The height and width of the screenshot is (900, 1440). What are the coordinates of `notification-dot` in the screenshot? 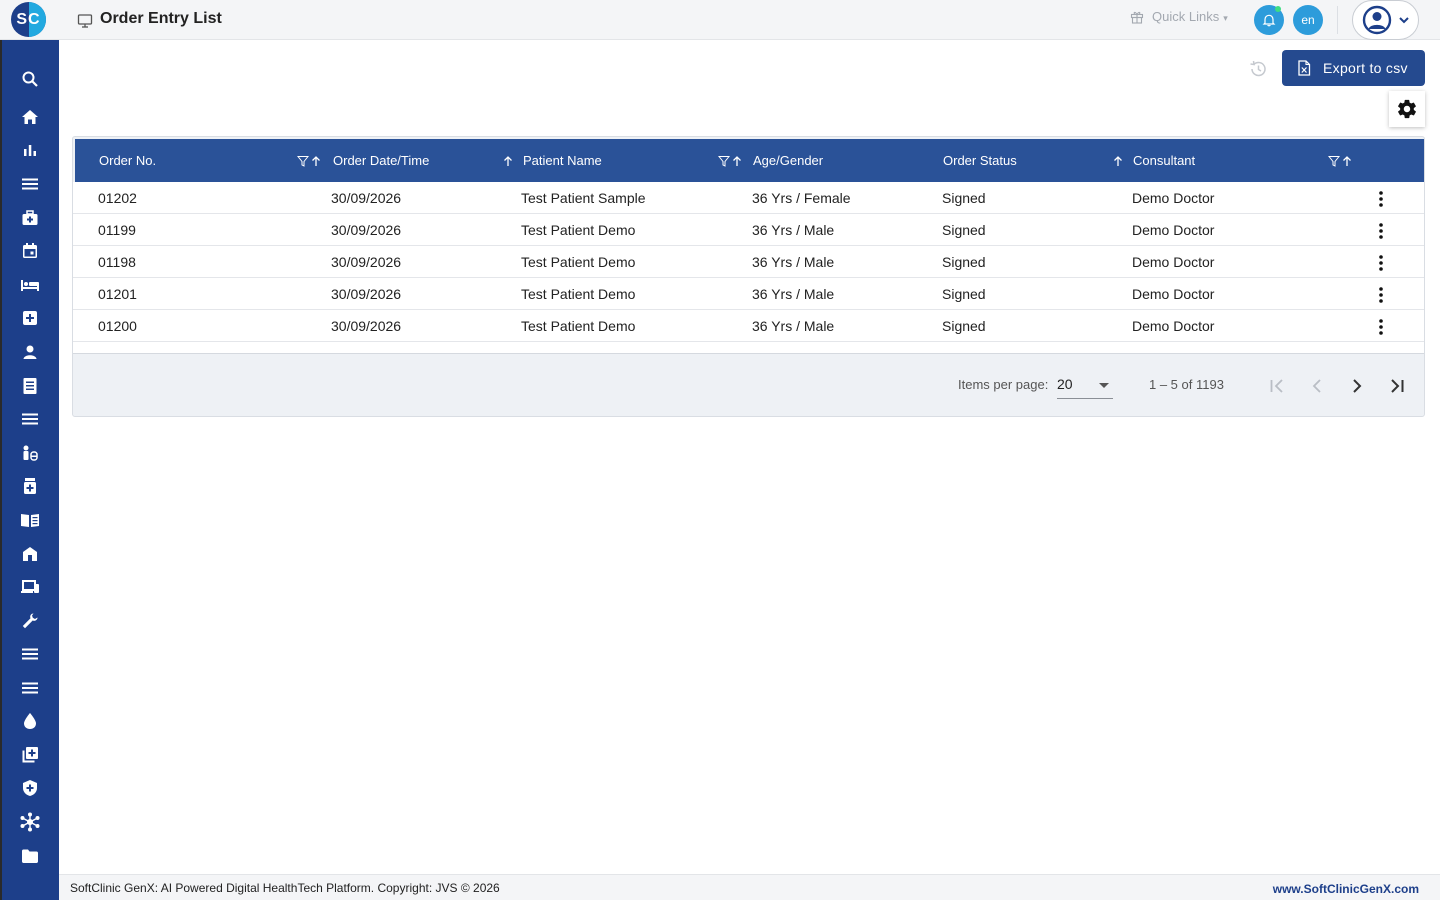 It's located at (1278, 9).